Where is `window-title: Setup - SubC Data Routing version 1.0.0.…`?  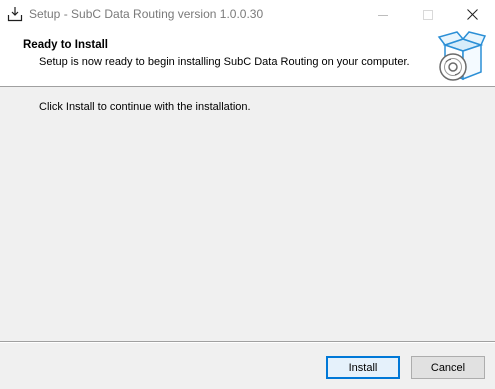
window-title: Setup - SubC Data Routing version 1.0.0.… is located at coordinates (146, 14).